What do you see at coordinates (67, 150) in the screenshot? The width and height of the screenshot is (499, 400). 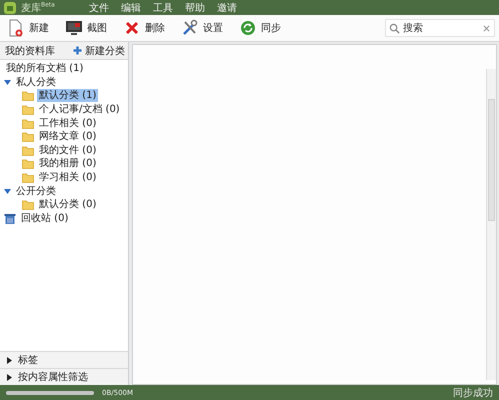 I see `category-item: 我的文件 (0)` at bounding box center [67, 150].